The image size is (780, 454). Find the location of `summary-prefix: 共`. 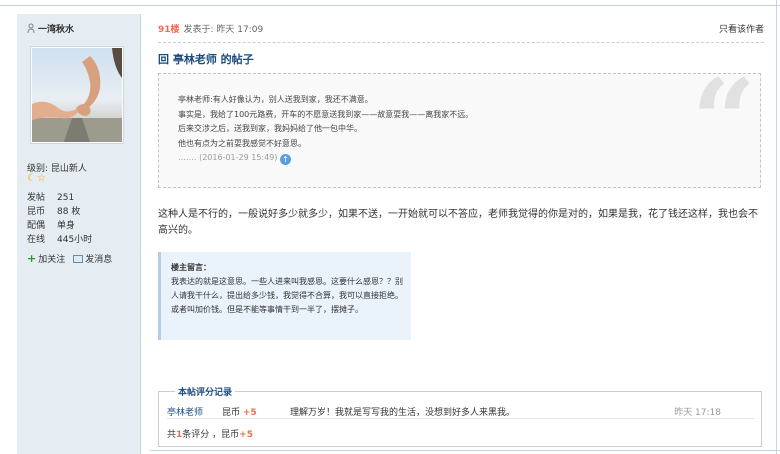

summary-prefix: 共 is located at coordinates (172, 435).